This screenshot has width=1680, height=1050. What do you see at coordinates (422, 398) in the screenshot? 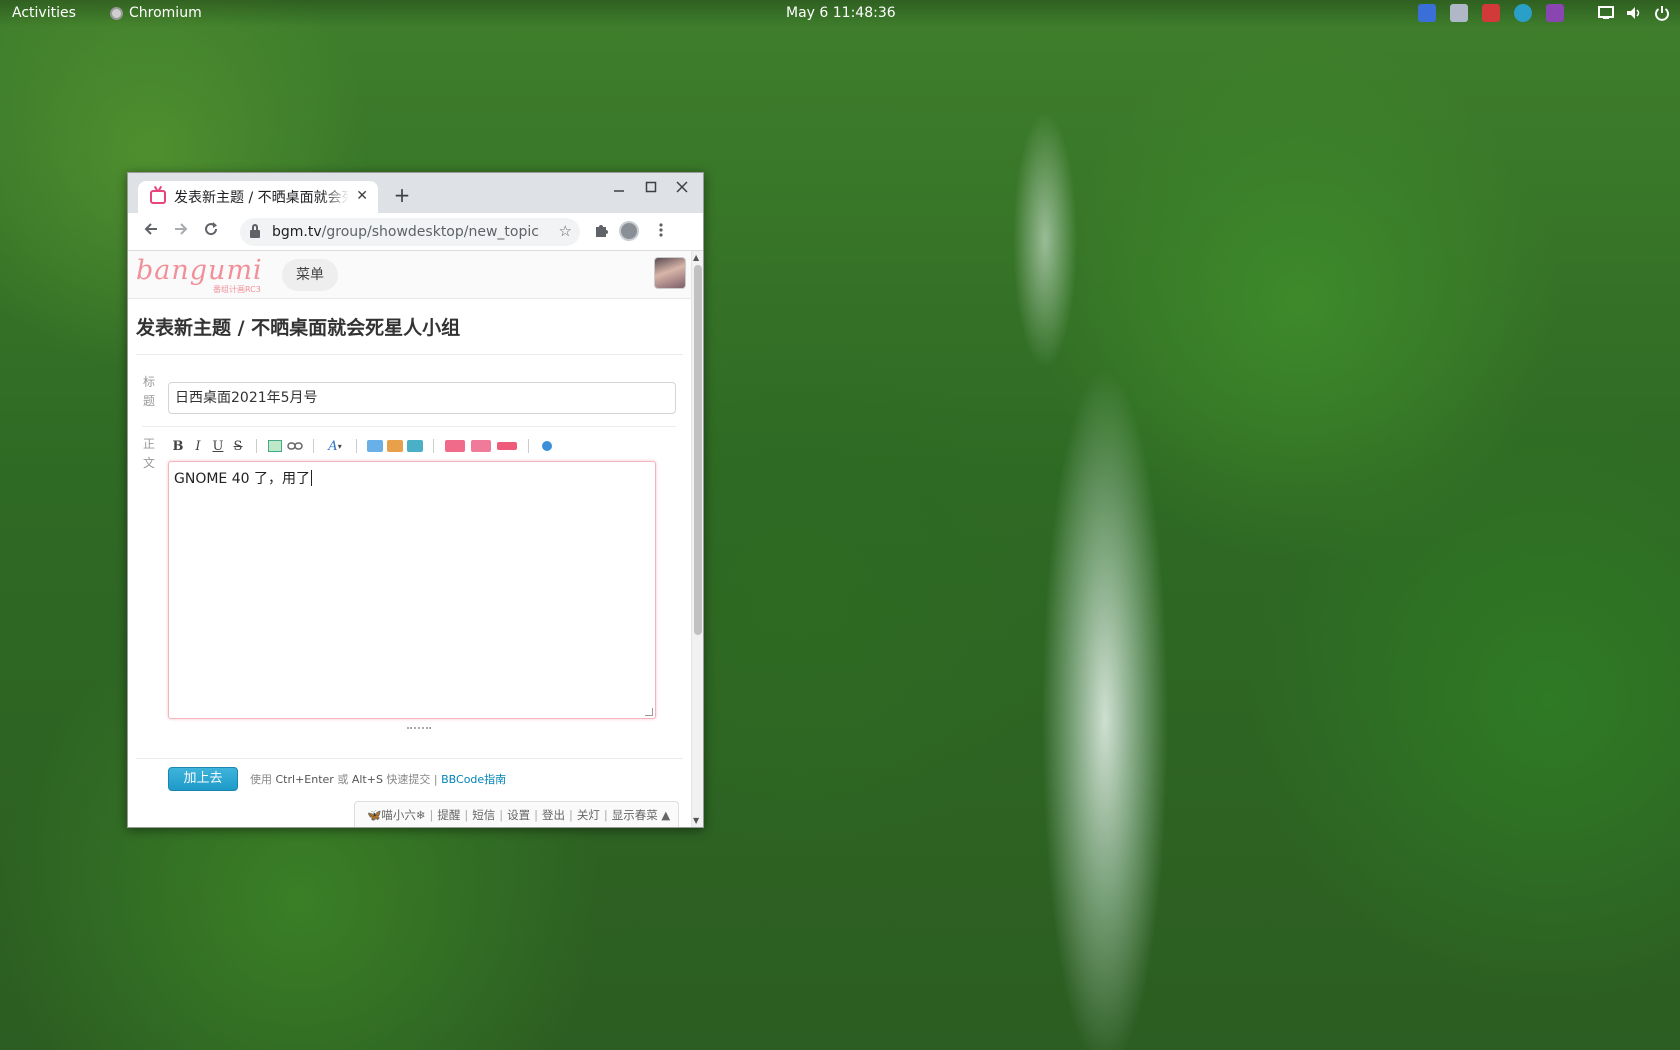
I see `topic-title-input: 日西桌面2021年5月号` at bounding box center [422, 398].